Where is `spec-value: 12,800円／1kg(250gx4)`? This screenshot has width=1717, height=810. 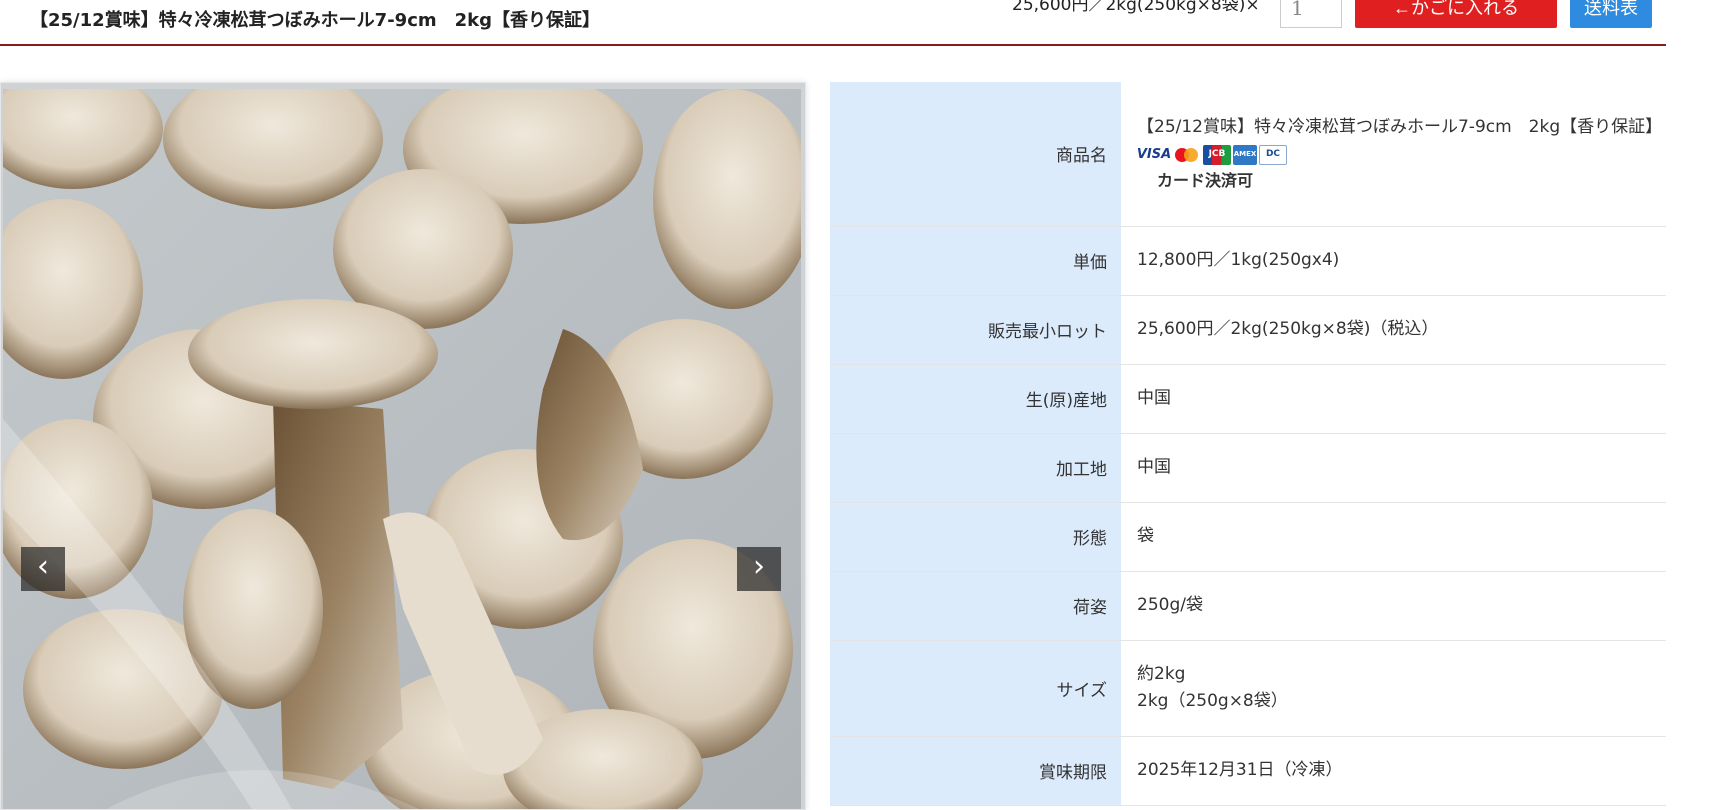 spec-value: 12,800円／1kg(250gx4) is located at coordinates (1238, 260).